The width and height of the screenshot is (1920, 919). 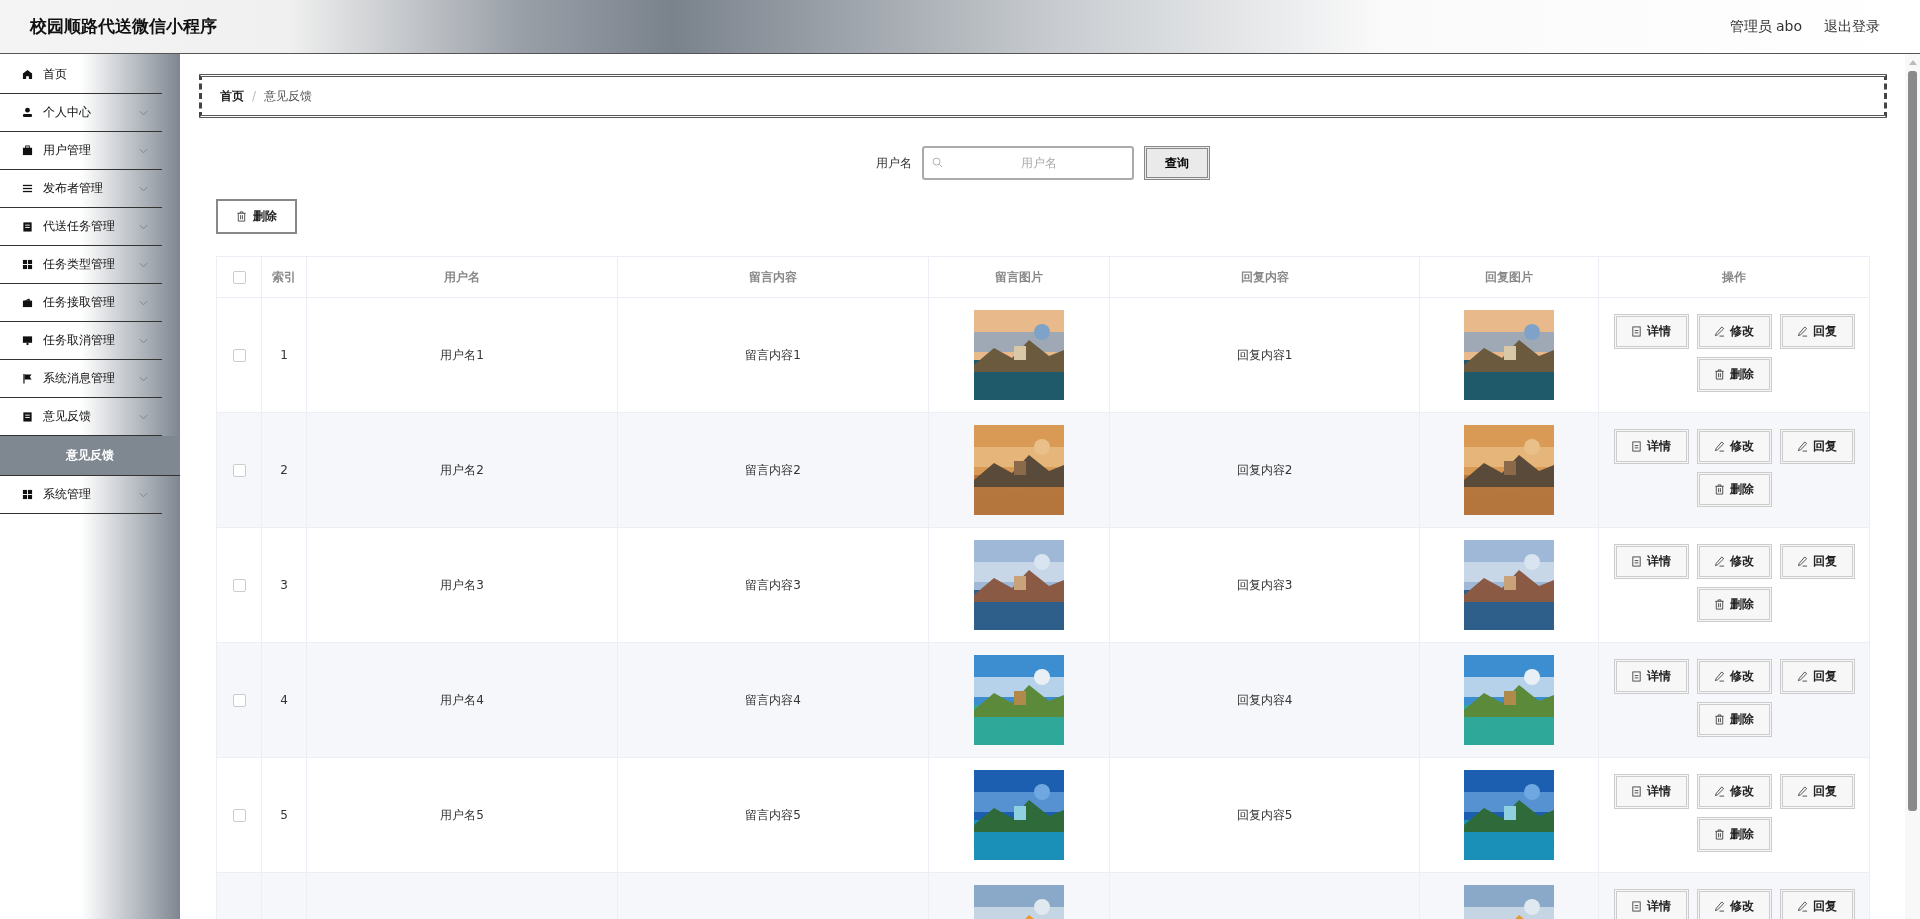 I want to click on menu-item: 系统管理, so click(x=81, y=495).